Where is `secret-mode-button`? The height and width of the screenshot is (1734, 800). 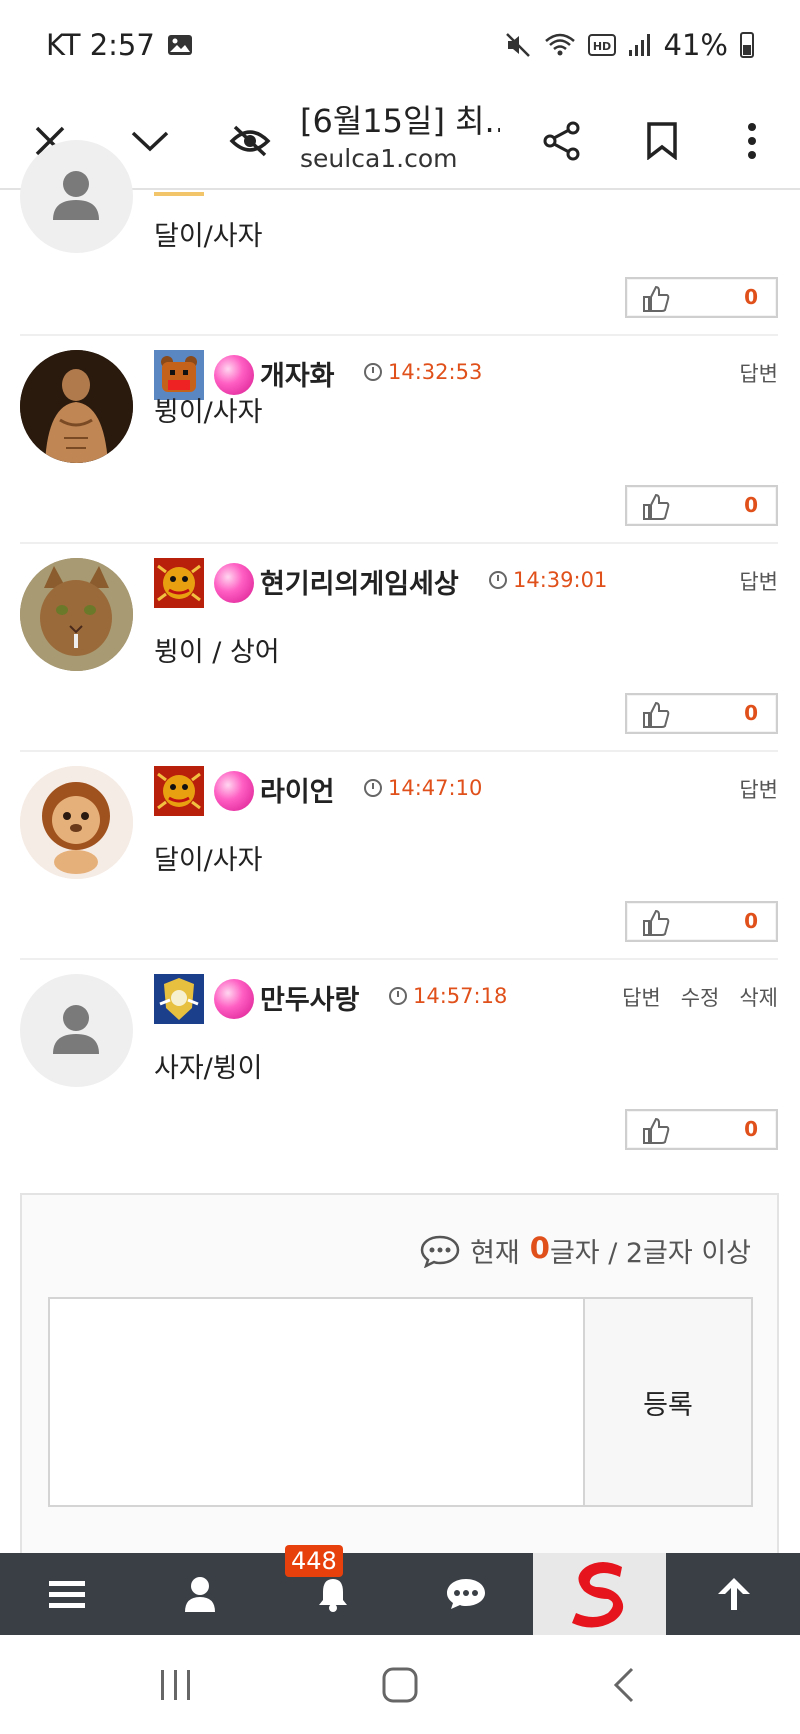
secret-mode-button is located at coordinates (250, 141).